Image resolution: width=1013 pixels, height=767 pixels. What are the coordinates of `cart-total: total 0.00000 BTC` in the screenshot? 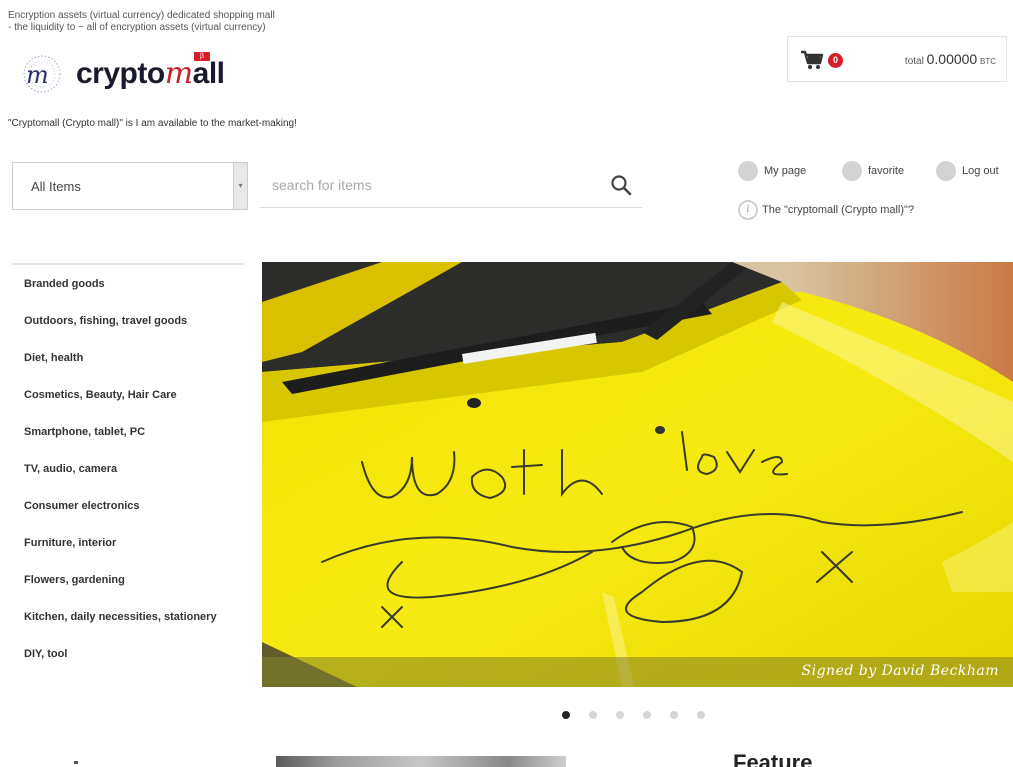 It's located at (950, 59).